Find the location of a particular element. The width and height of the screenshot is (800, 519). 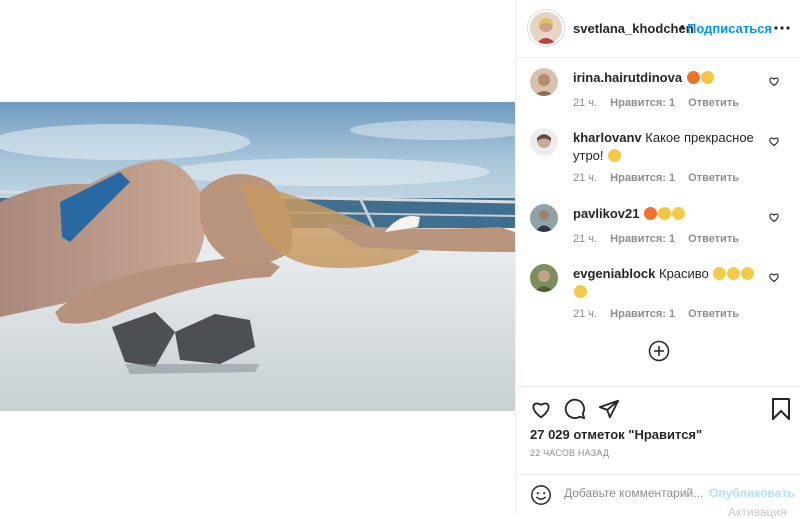

comment-text: evgeniablock Красиво is located at coordinates (668, 283).